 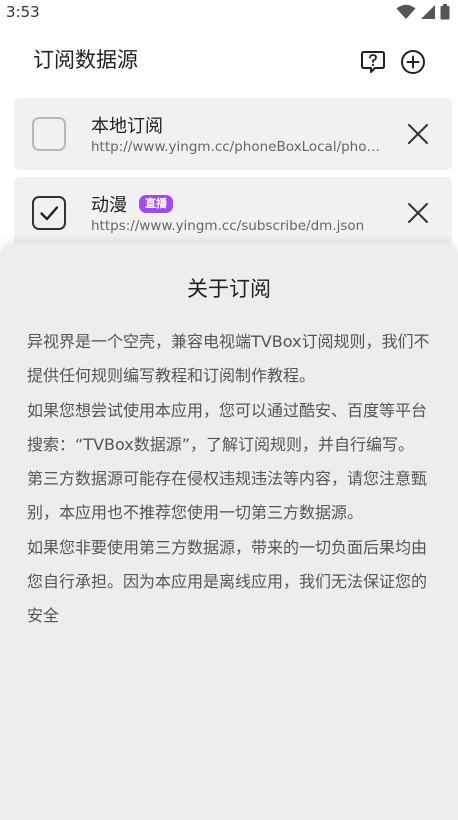 I want to click on add-subscription-button, so click(x=413, y=62).